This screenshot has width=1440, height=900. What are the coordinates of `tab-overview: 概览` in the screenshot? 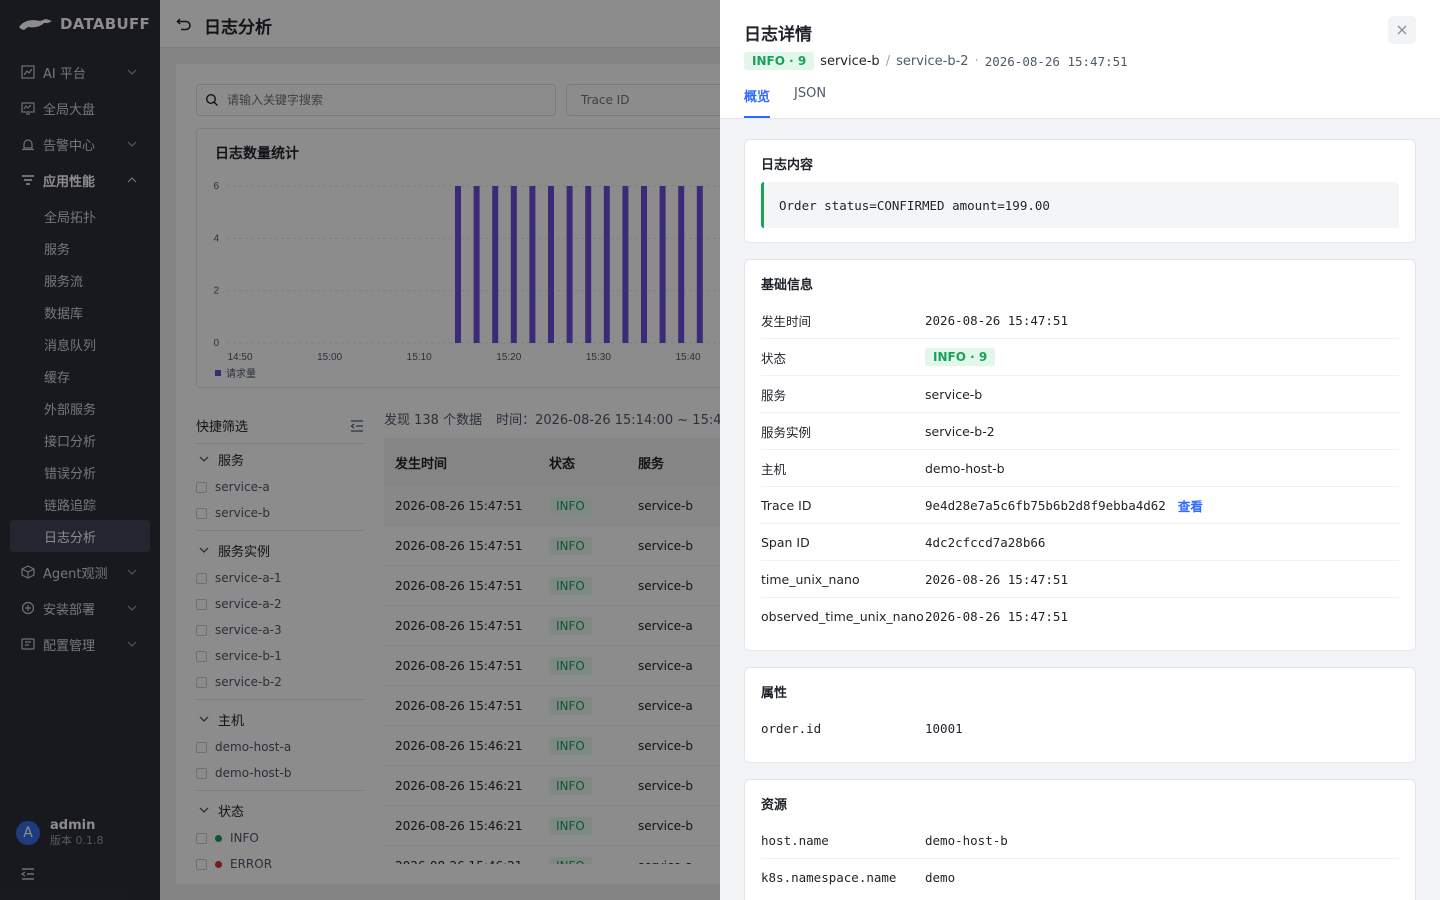 It's located at (757, 102).